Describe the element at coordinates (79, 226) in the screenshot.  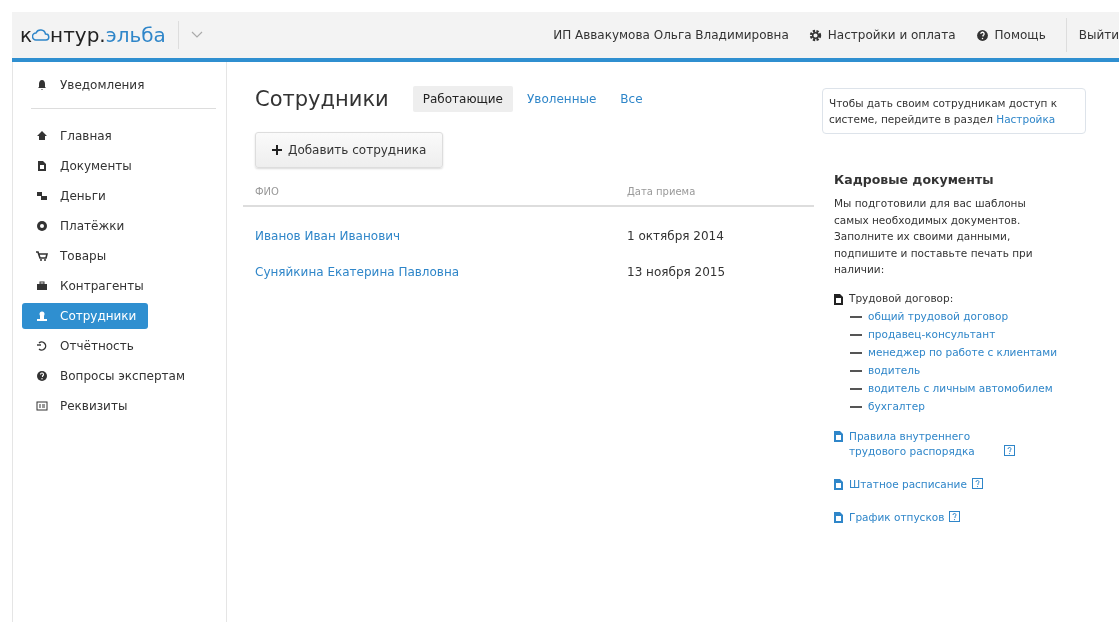
I see `sidebar-item: Платёжки` at that location.